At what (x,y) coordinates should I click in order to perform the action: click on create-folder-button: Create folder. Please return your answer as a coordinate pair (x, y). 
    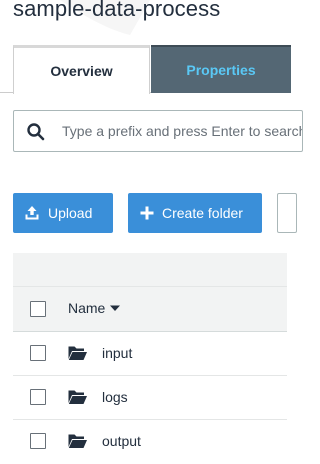
    Looking at the image, I should click on (195, 213).